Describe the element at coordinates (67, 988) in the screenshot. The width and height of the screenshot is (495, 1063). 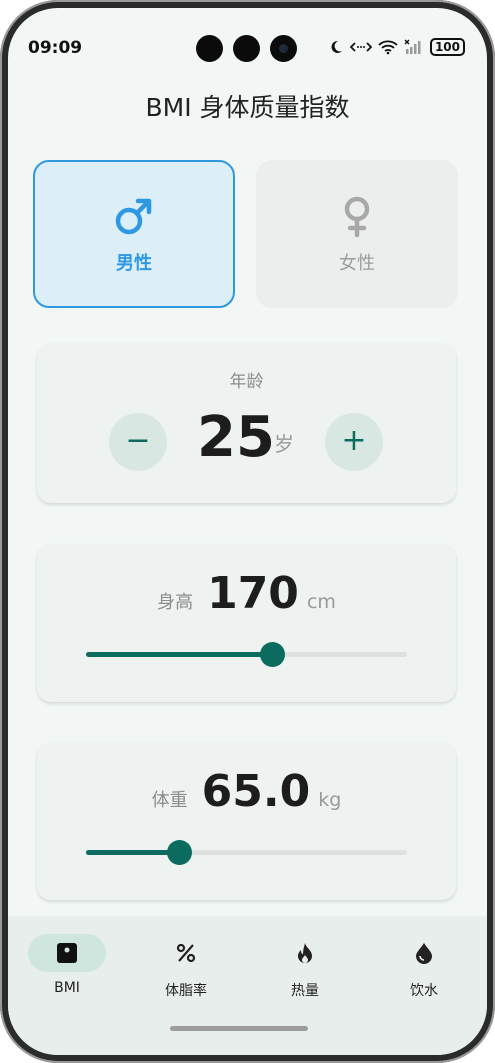
I see `tab-bmi-label: BMI` at that location.